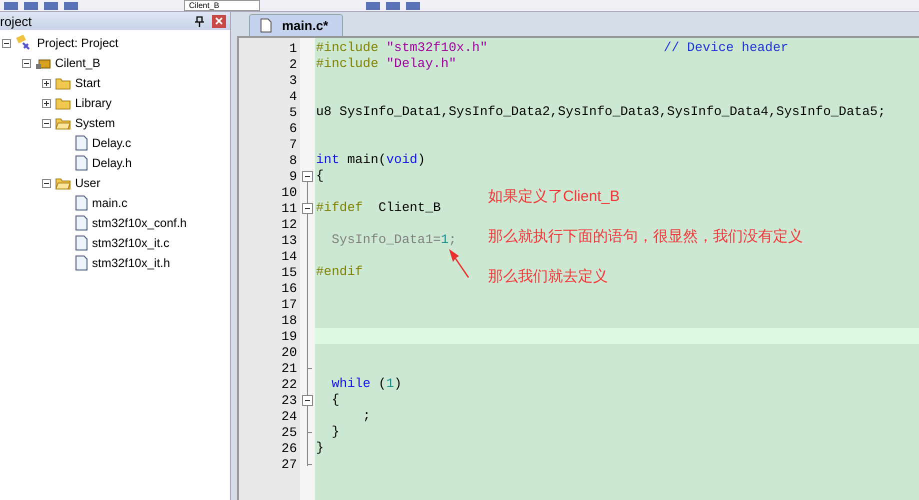 The width and height of the screenshot is (919, 500). I want to click on line-number: 5, so click(293, 112).